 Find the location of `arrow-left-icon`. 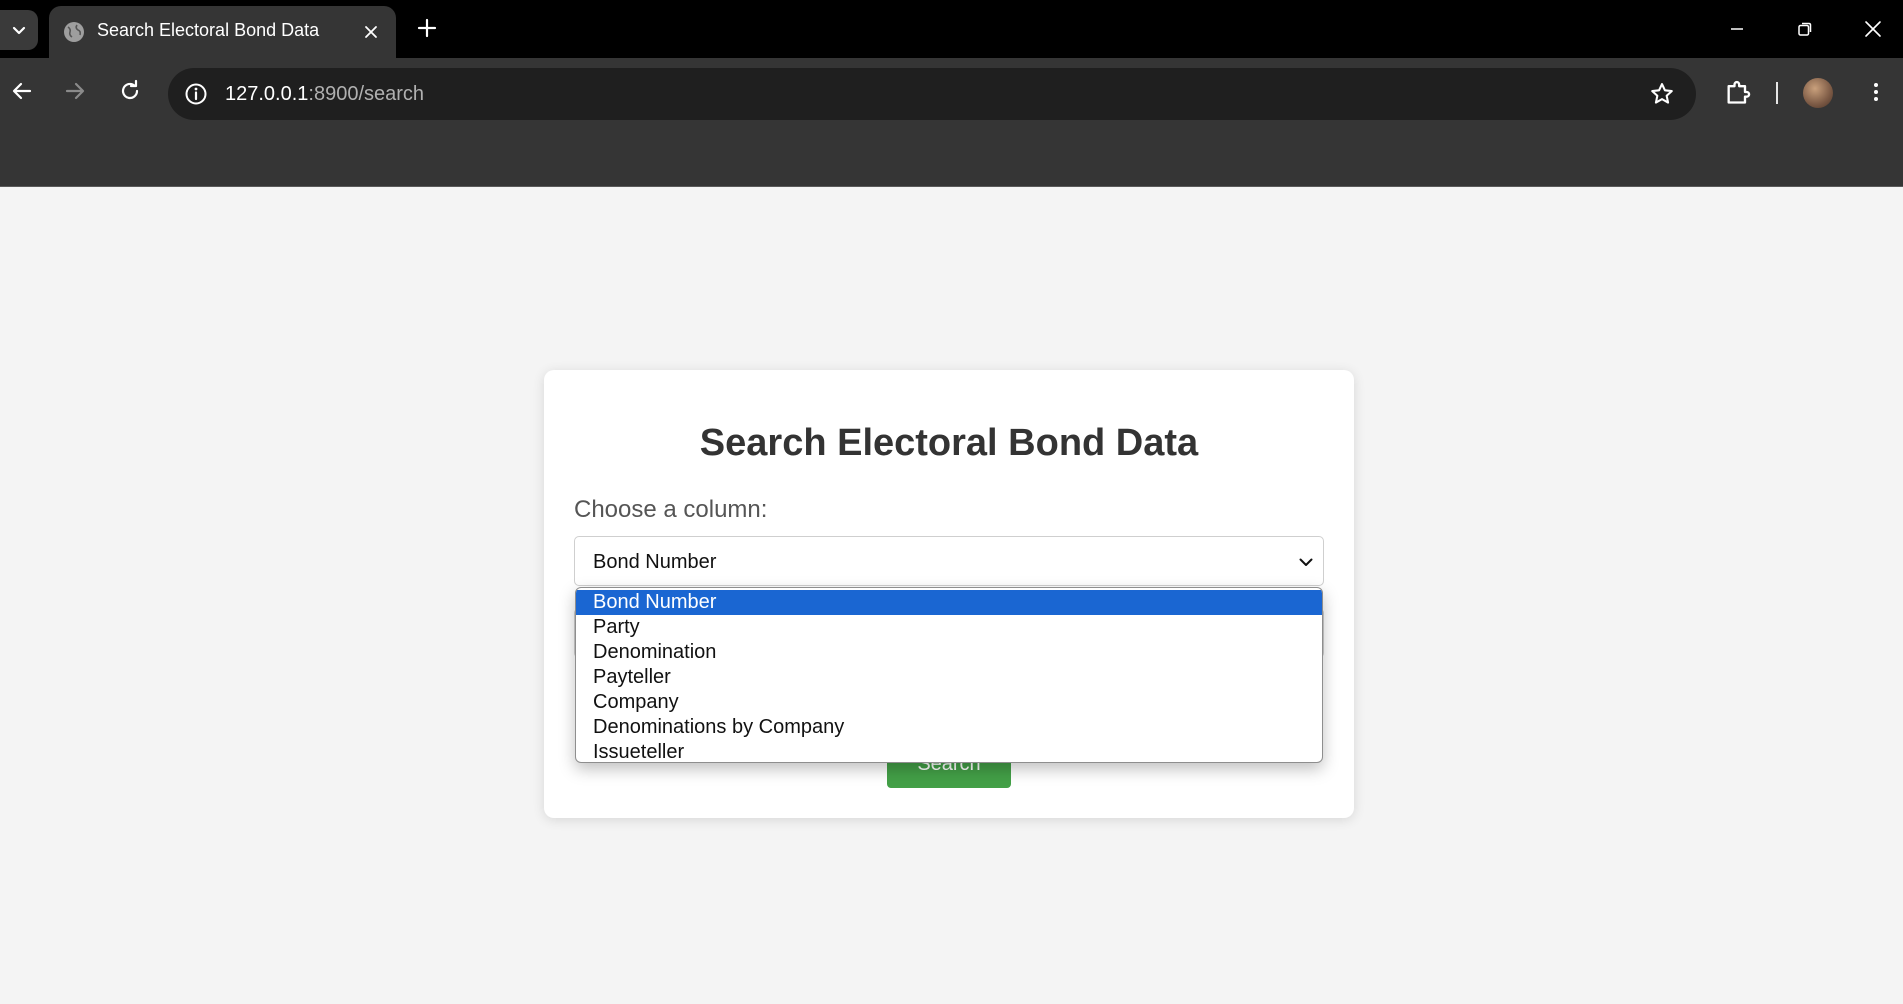

arrow-left-icon is located at coordinates (22, 91).